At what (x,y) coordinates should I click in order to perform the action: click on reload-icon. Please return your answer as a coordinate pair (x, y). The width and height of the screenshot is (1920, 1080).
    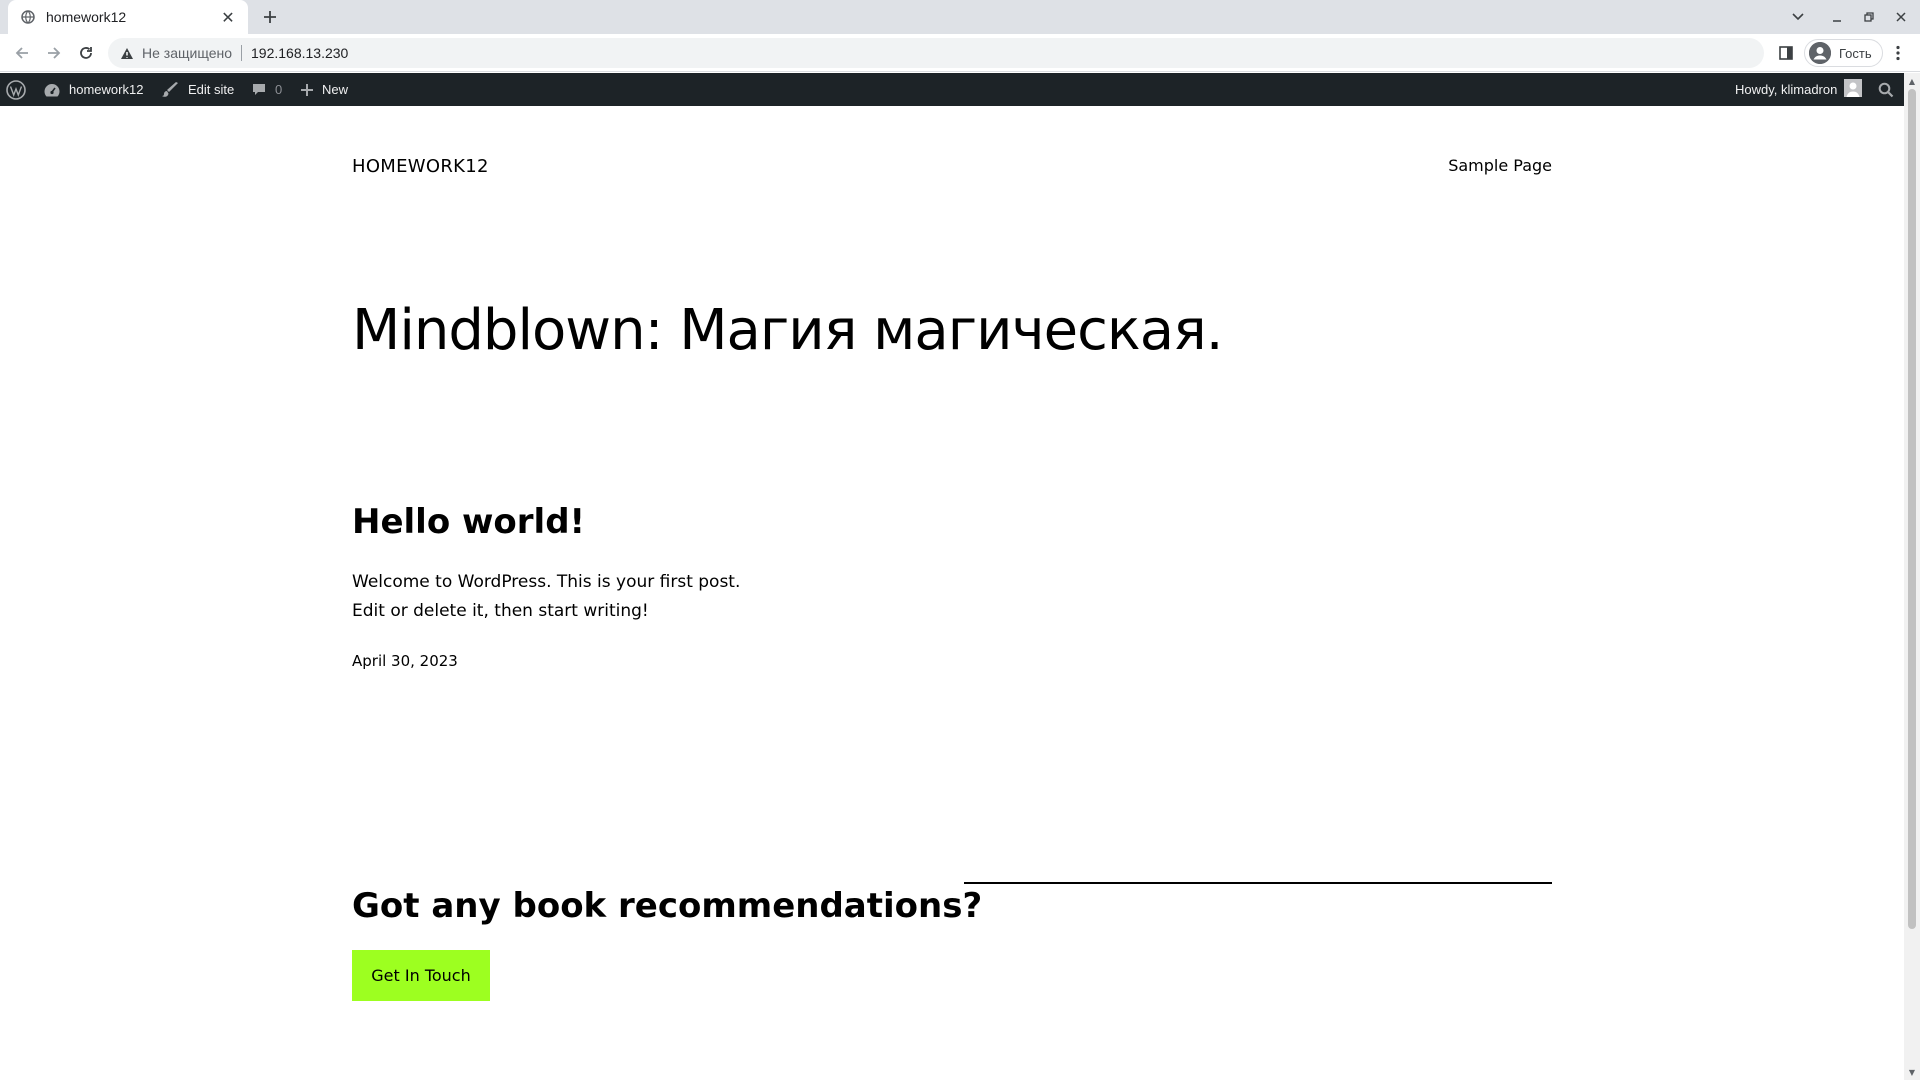
    Looking at the image, I should click on (86, 53).